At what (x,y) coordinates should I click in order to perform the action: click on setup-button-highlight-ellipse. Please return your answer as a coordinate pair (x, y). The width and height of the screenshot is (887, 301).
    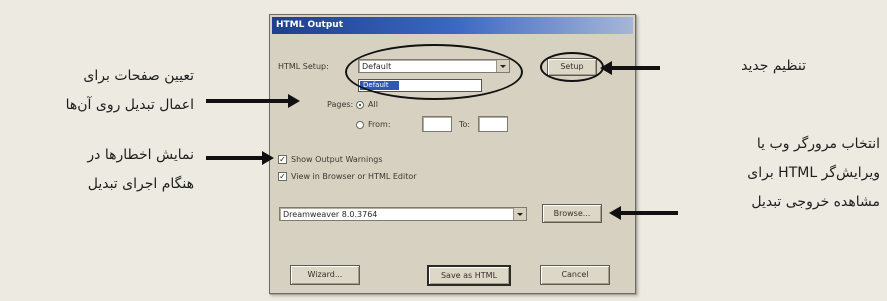
    Looking at the image, I should click on (572, 67).